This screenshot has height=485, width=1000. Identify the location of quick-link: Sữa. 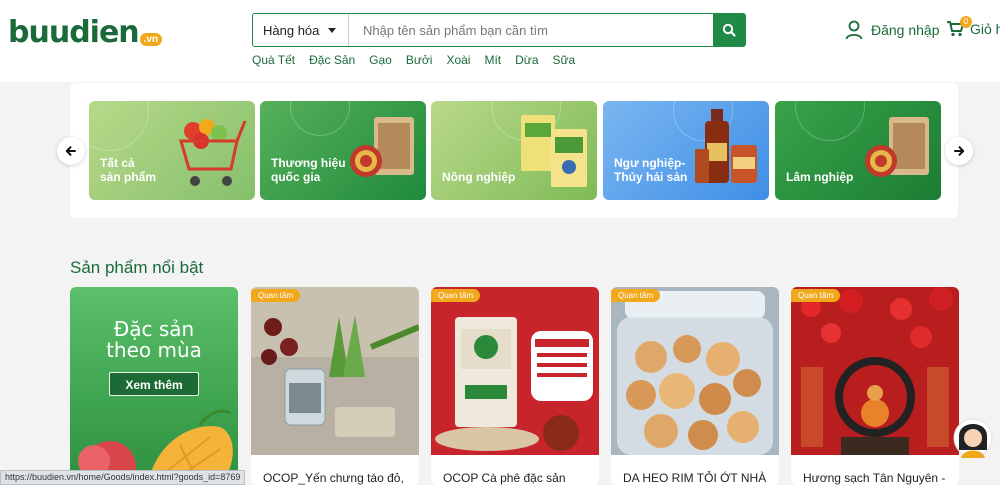
(564, 60).